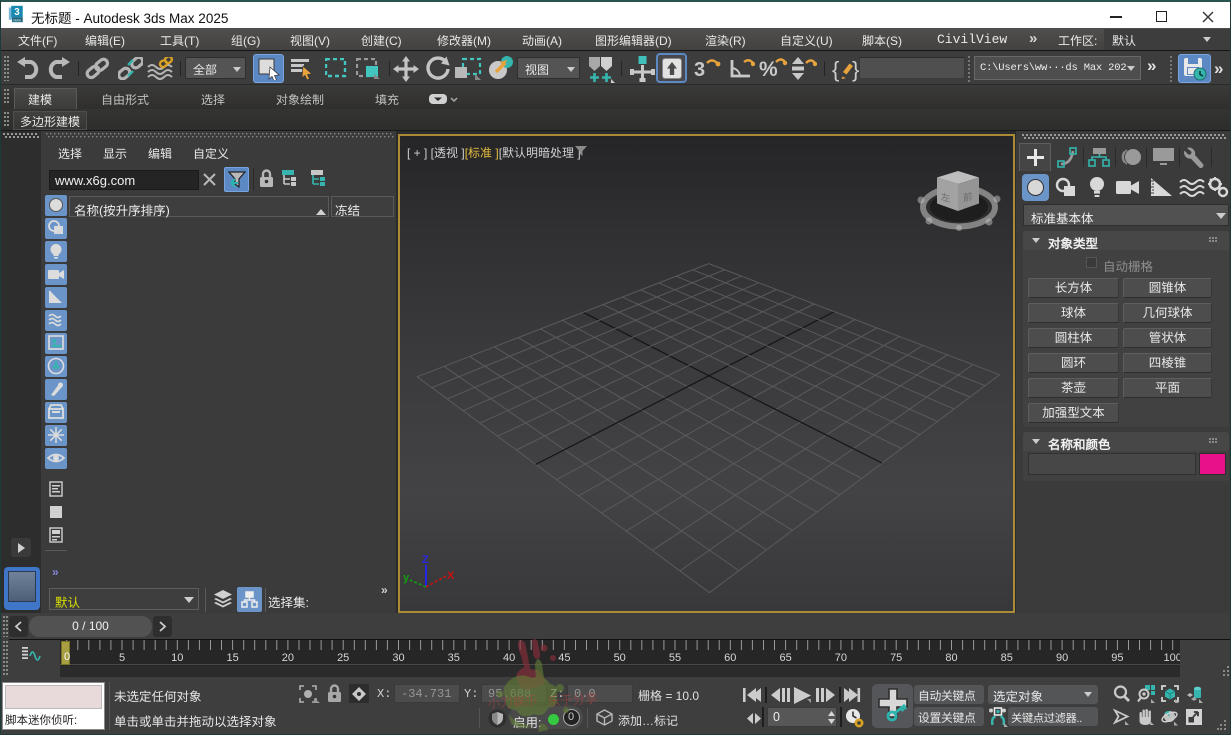 The width and height of the screenshot is (1231, 735). What do you see at coordinates (1007, 658) in the screenshot?
I see `svg-text: 85` at bounding box center [1007, 658].